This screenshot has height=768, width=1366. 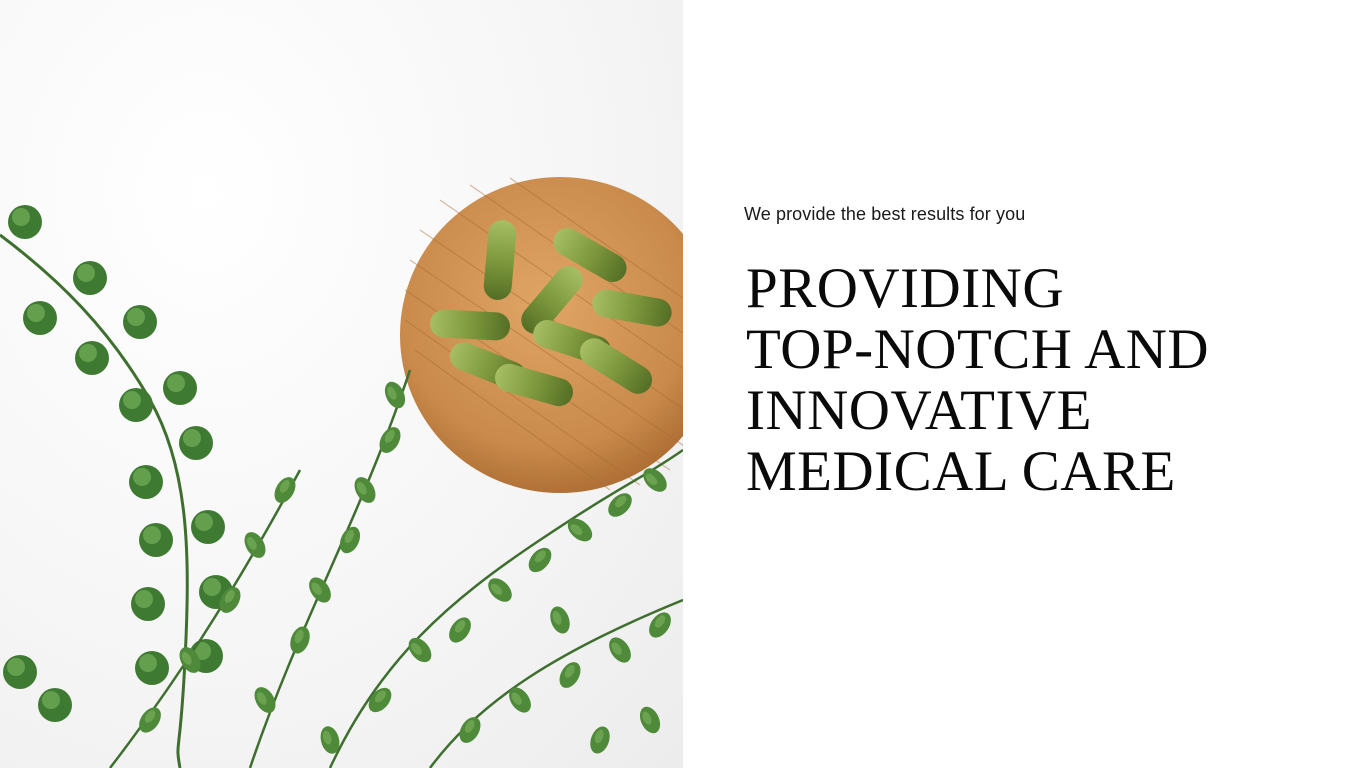 I want to click on headline-line-2: TOP-NOTCH AND, so click(x=978, y=349).